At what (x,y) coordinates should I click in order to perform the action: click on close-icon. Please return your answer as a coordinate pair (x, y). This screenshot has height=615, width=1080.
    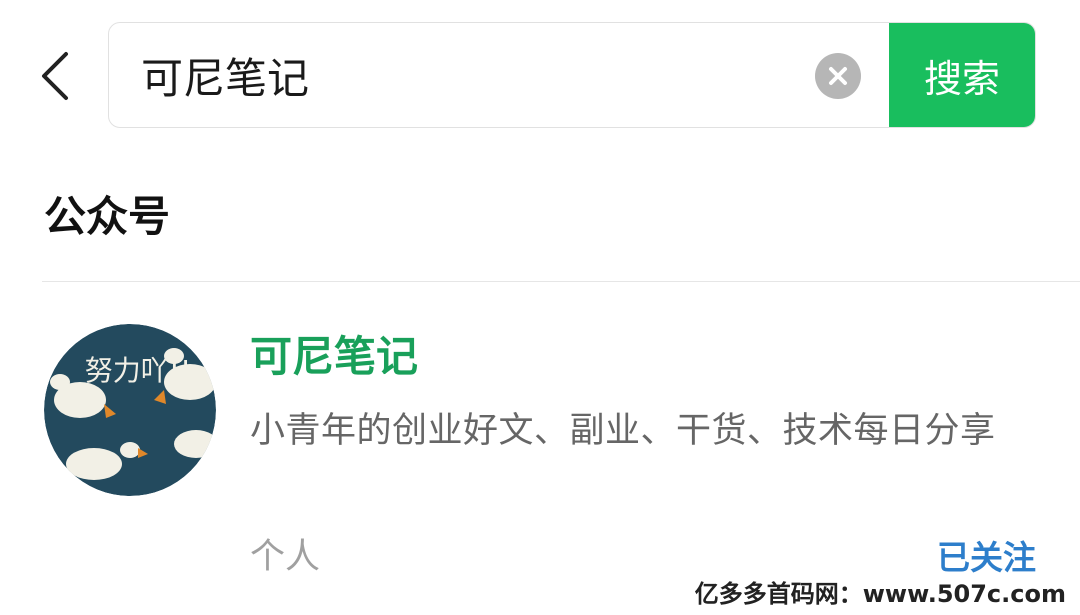
    Looking at the image, I should click on (838, 76).